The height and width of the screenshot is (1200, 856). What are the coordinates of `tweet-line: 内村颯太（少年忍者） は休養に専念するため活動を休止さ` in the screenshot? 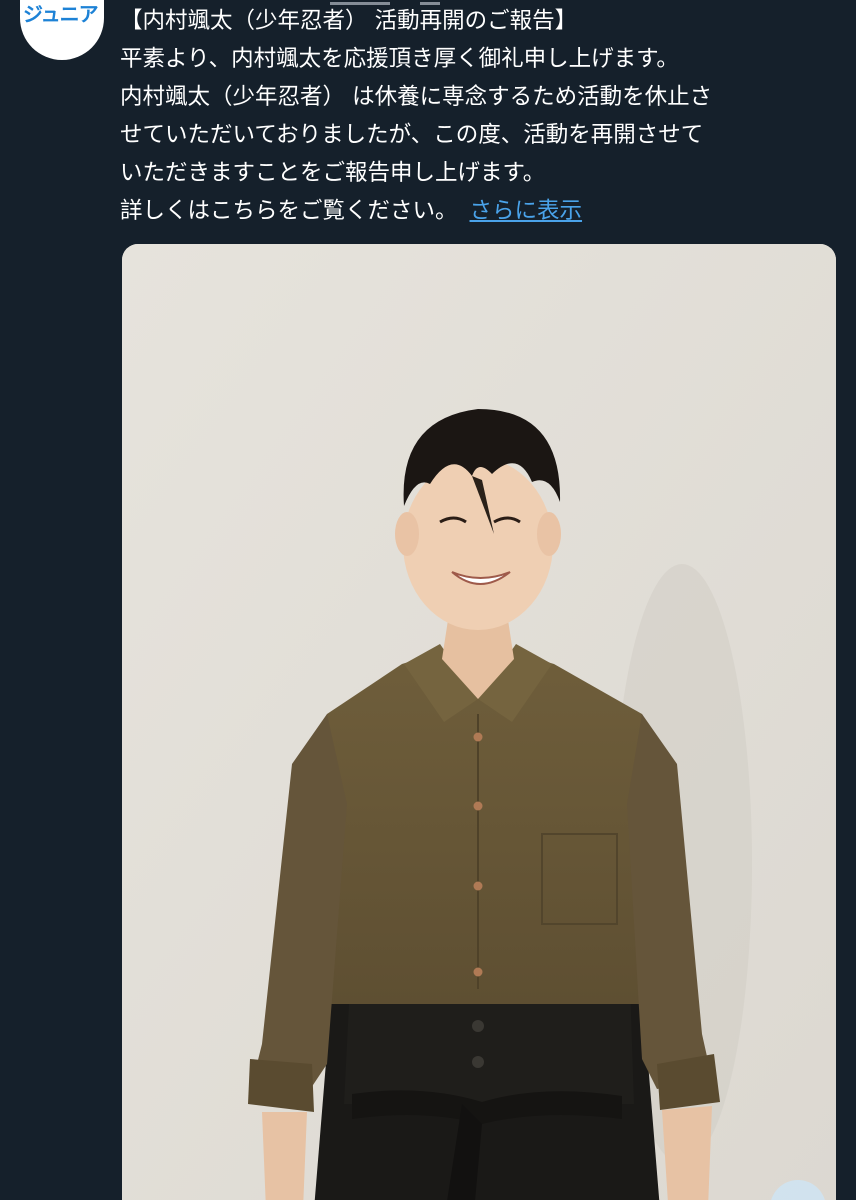 It's located at (416, 97).